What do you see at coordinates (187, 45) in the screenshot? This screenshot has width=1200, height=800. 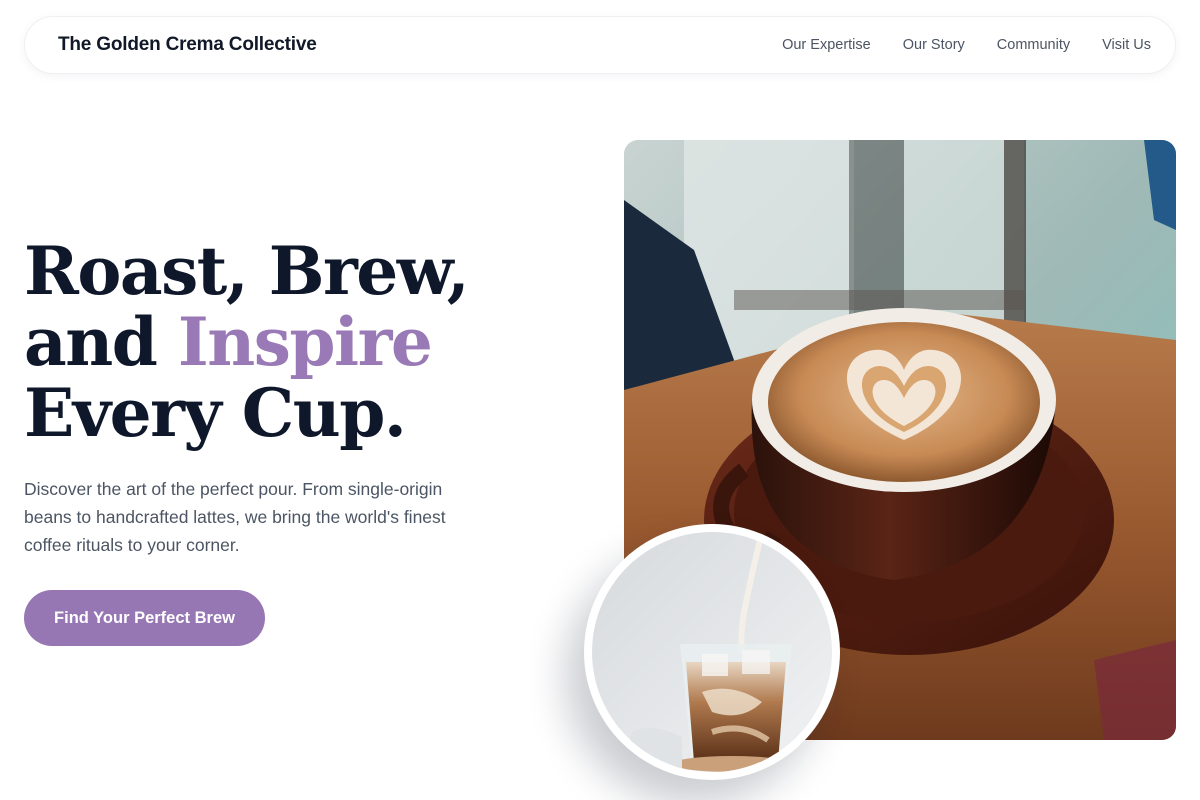 I see `brand-logo-text: The Golden Crema Collective` at bounding box center [187, 45].